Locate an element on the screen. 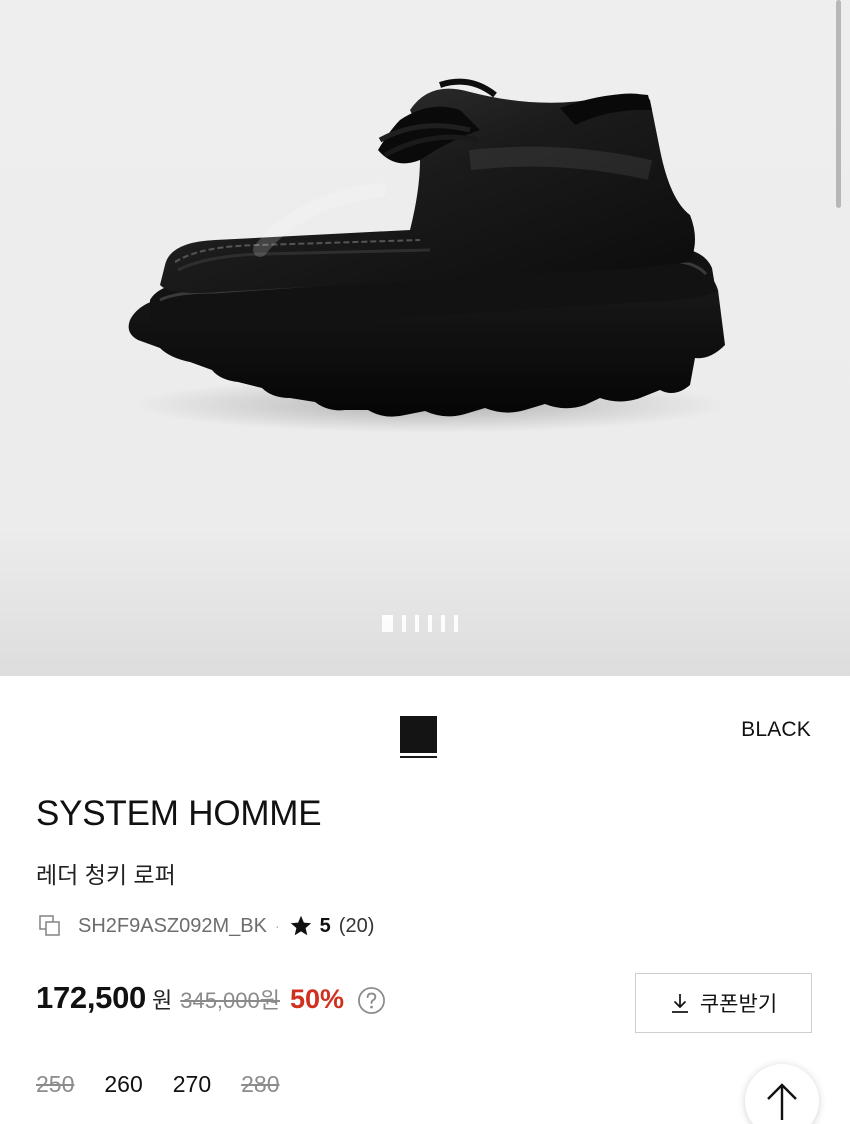 Image resolution: width=850 pixels, height=1124 pixels. question-circle-icon is located at coordinates (371, 1000).